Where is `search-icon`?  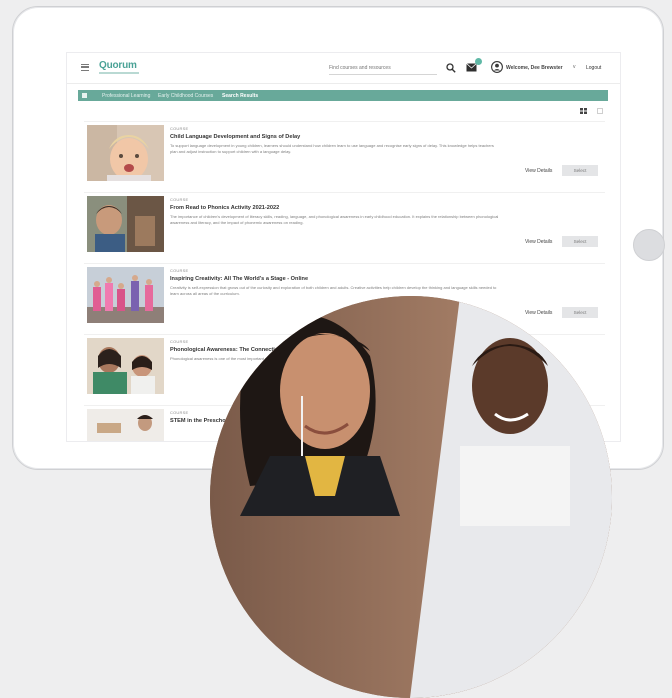 search-icon is located at coordinates (451, 68).